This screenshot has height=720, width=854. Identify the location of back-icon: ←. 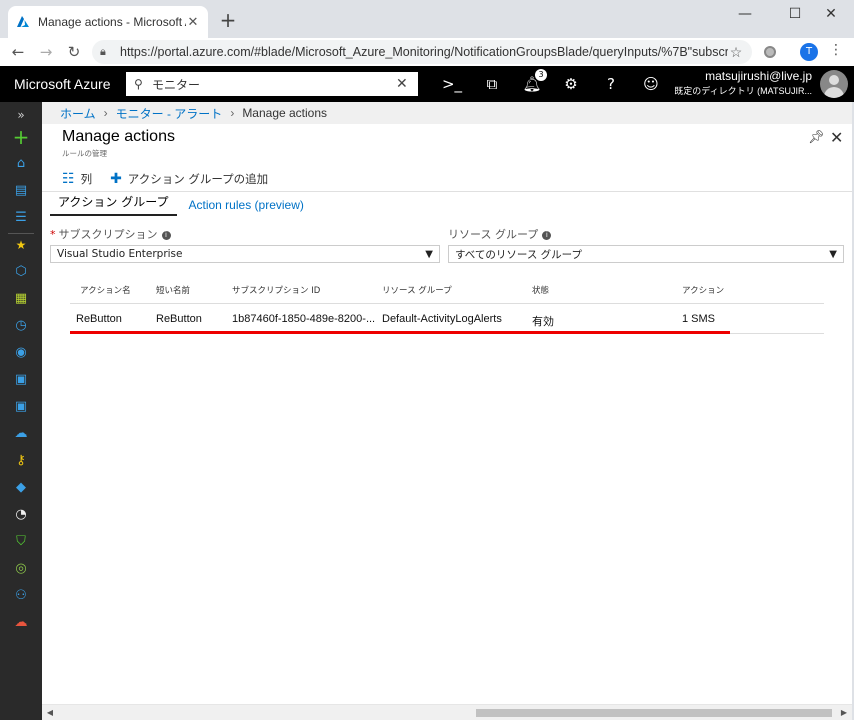
(18, 52).